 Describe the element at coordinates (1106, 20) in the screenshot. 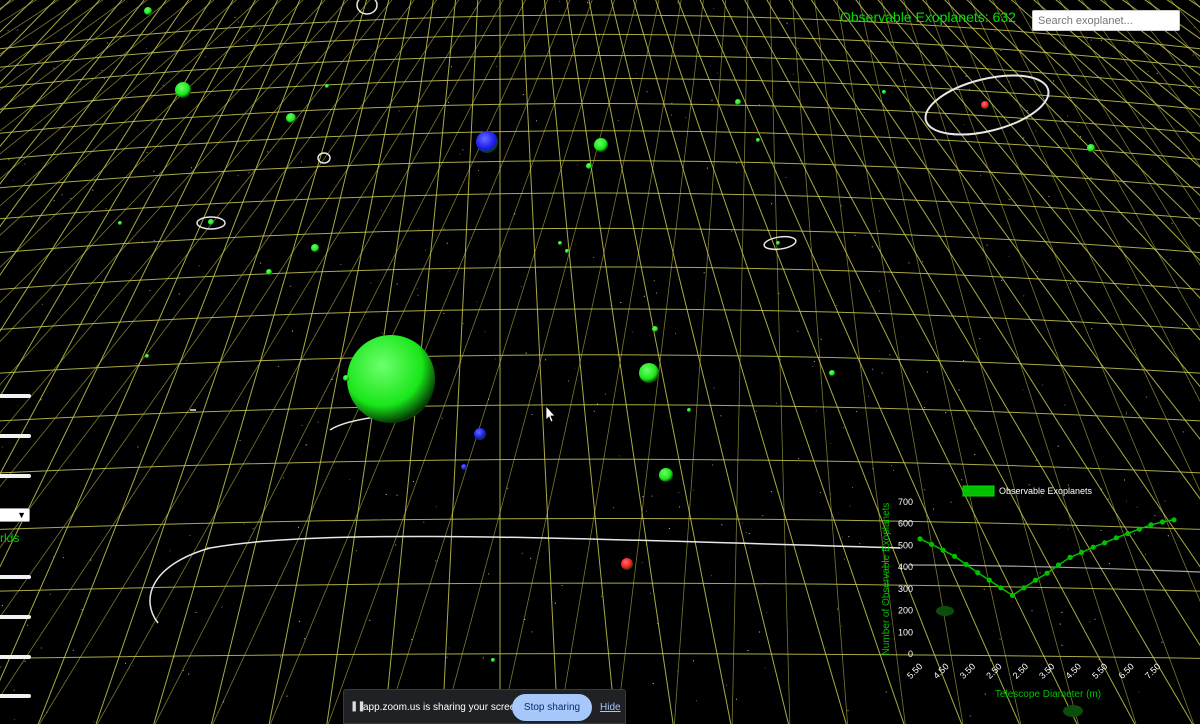

I see `search-exoplanet-input` at that location.